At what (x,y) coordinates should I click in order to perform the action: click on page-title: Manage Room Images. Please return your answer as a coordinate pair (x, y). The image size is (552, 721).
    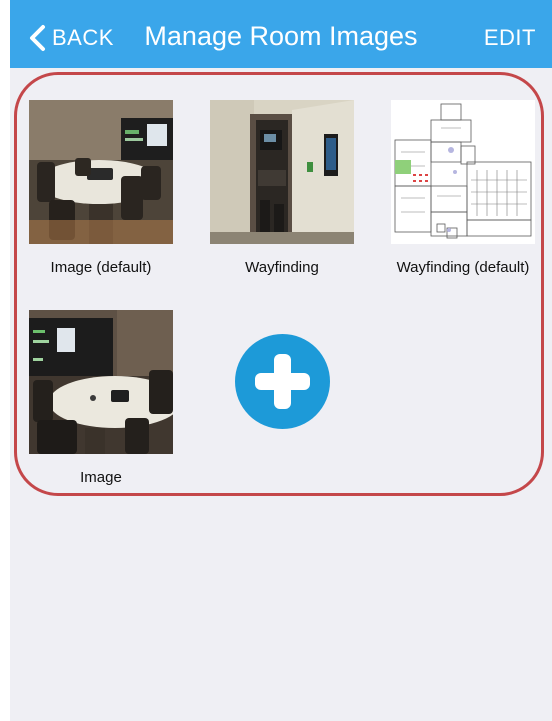
    Looking at the image, I should click on (281, 36).